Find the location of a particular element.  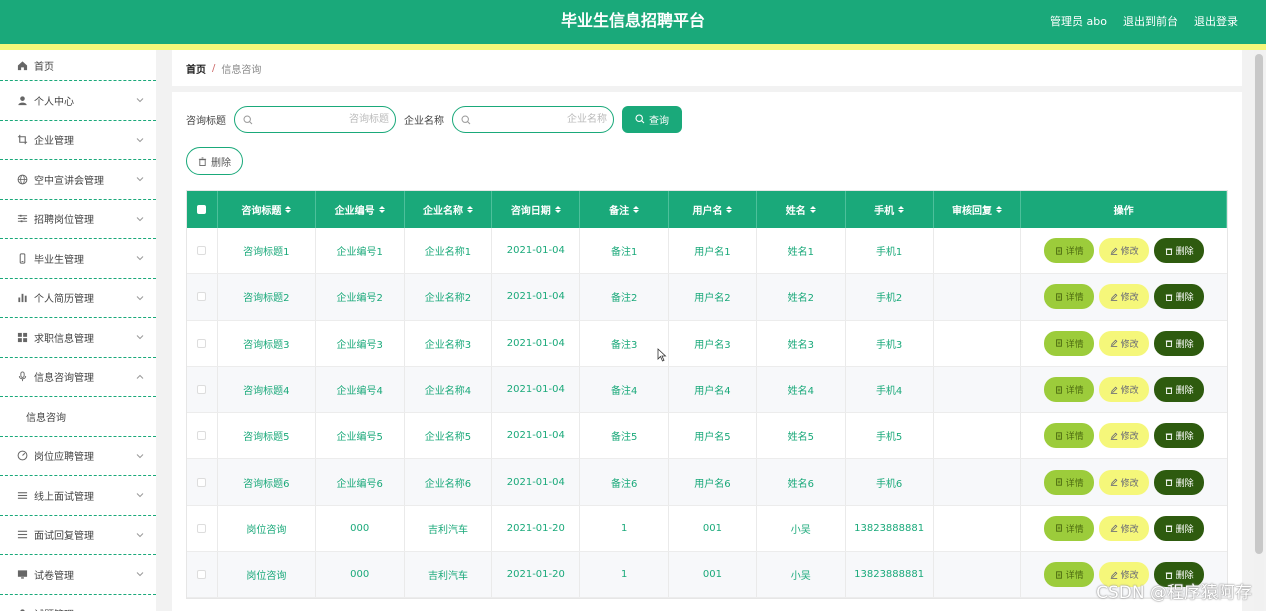

sidebar-item: 空中宣讲会管理 is located at coordinates (78, 180).